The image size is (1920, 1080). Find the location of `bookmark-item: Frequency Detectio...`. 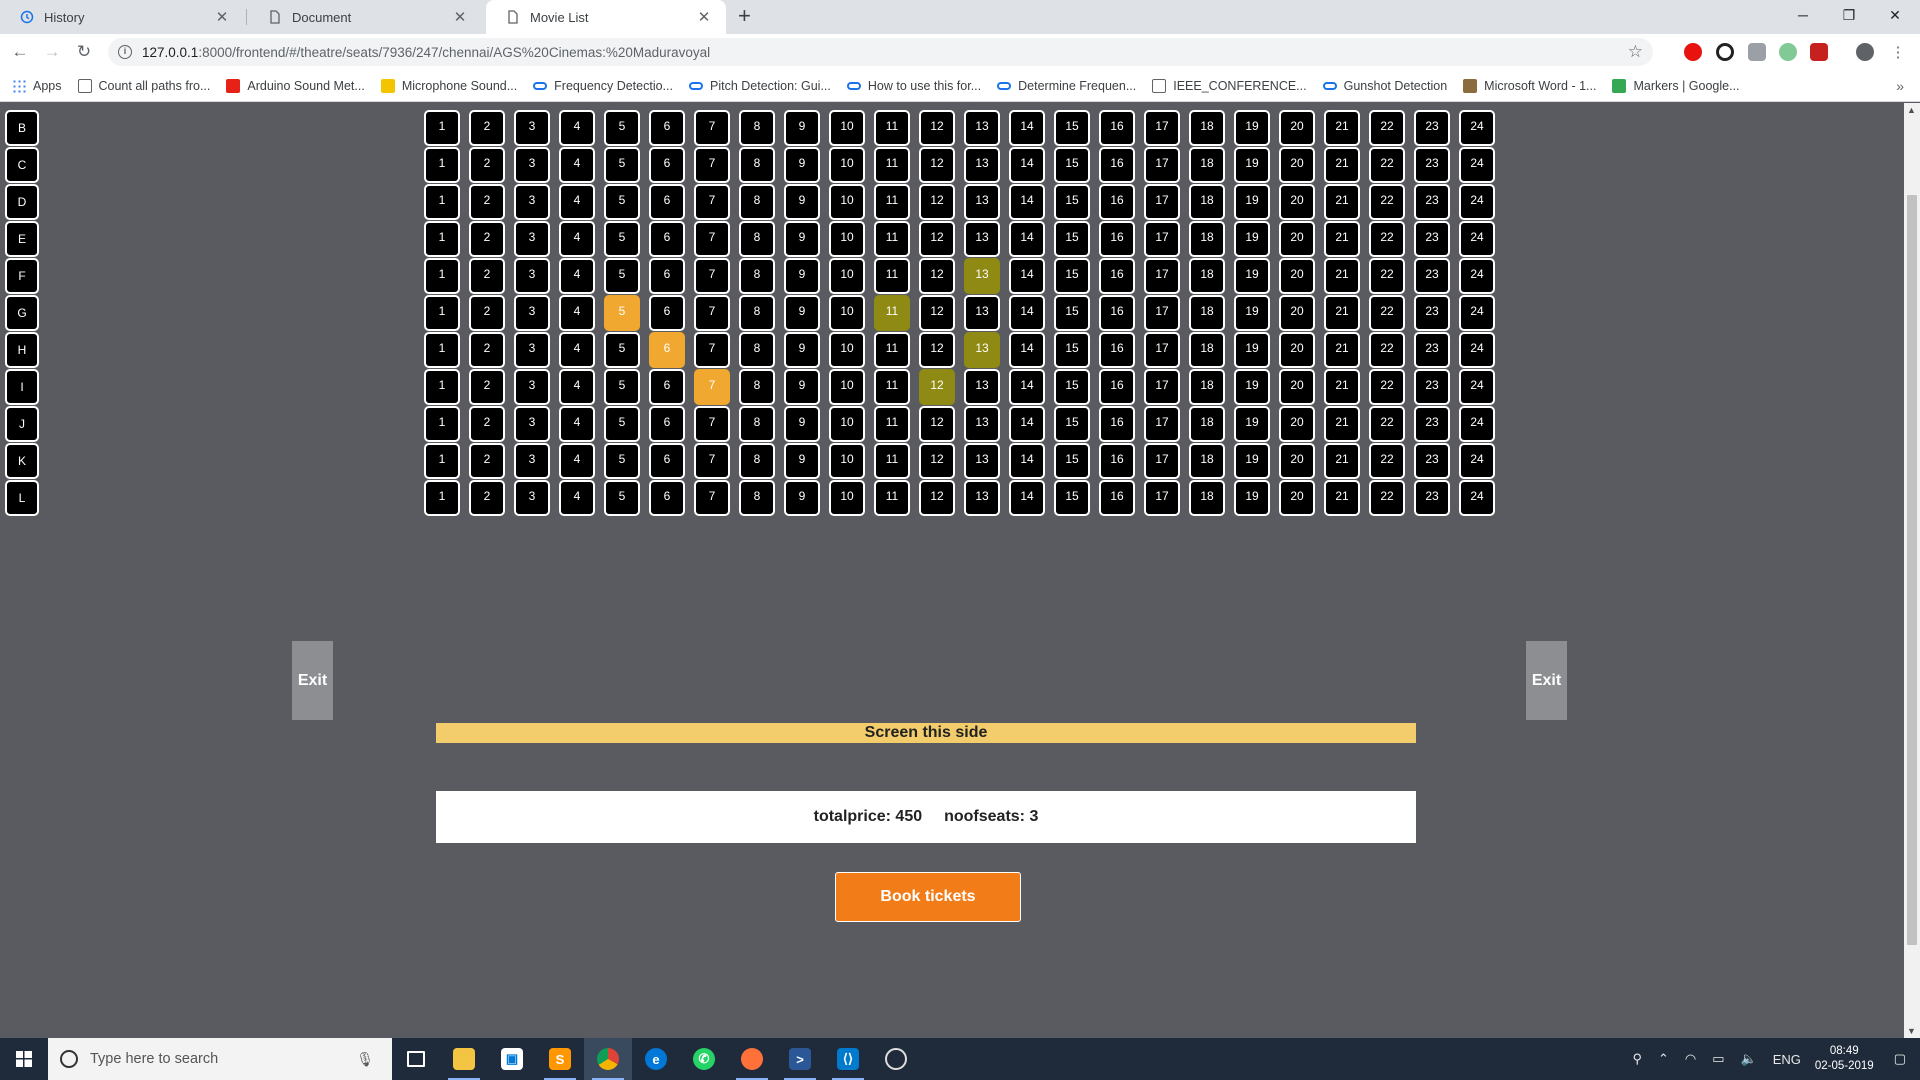

bookmark-item: Frequency Detectio... is located at coordinates (603, 86).